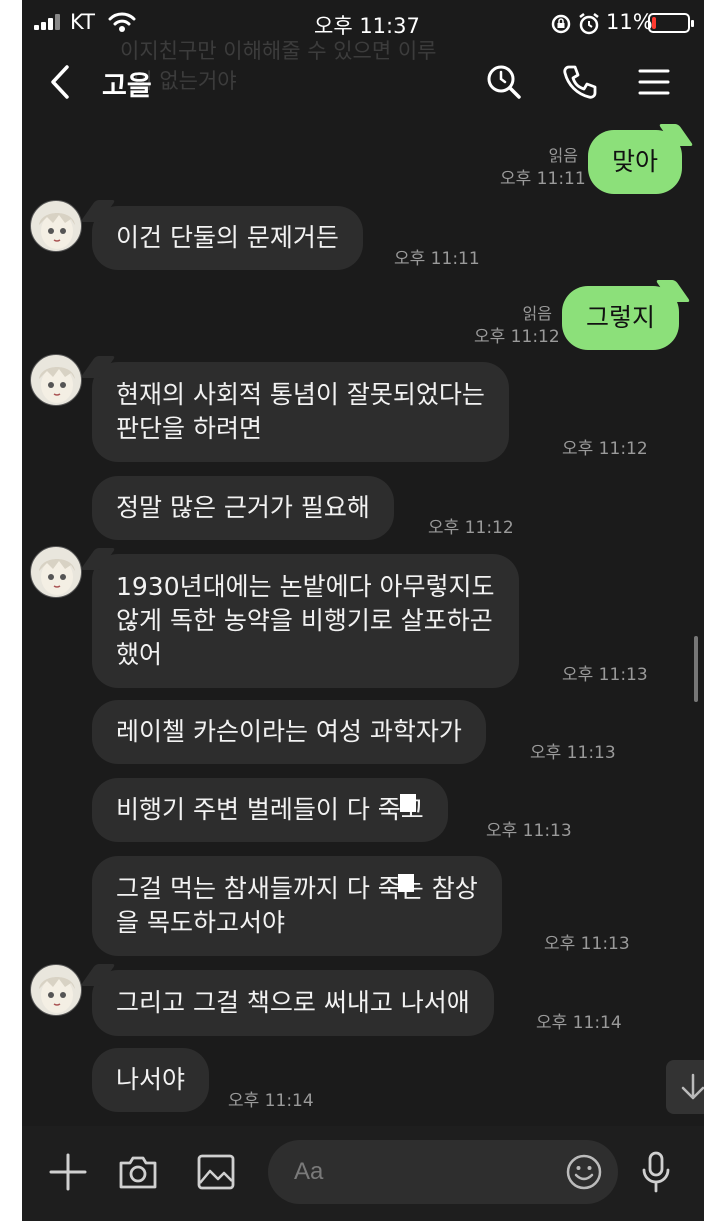 The width and height of the screenshot is (714, 1221). Describe the element at coordinates (293, 1003) in the screenshot. I see `message-bubble: 그리고 그걸 책으로 써내고 나서애` at that location.